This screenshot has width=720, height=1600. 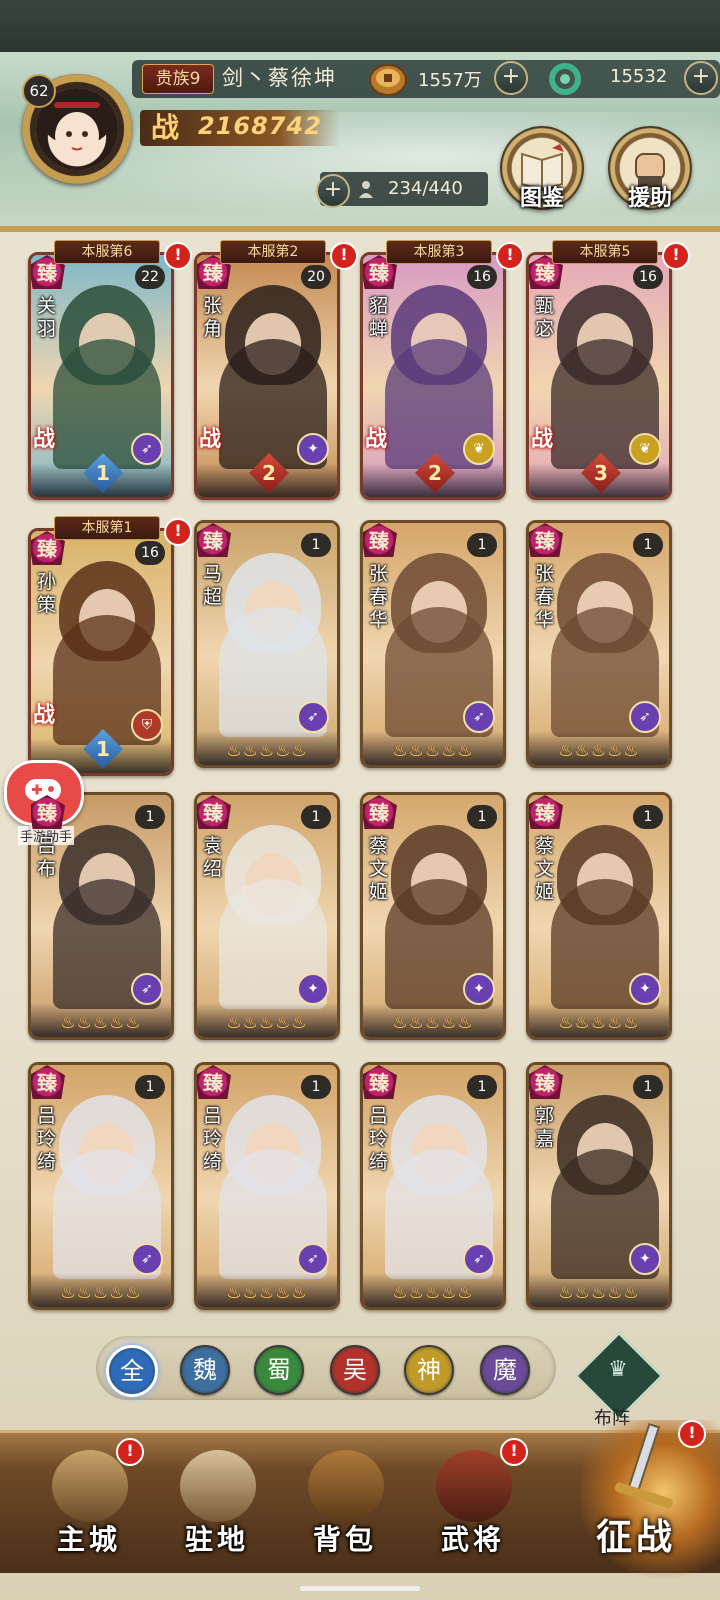 I want to click on codex-label: 图鉴, so click(x=542, y=198).